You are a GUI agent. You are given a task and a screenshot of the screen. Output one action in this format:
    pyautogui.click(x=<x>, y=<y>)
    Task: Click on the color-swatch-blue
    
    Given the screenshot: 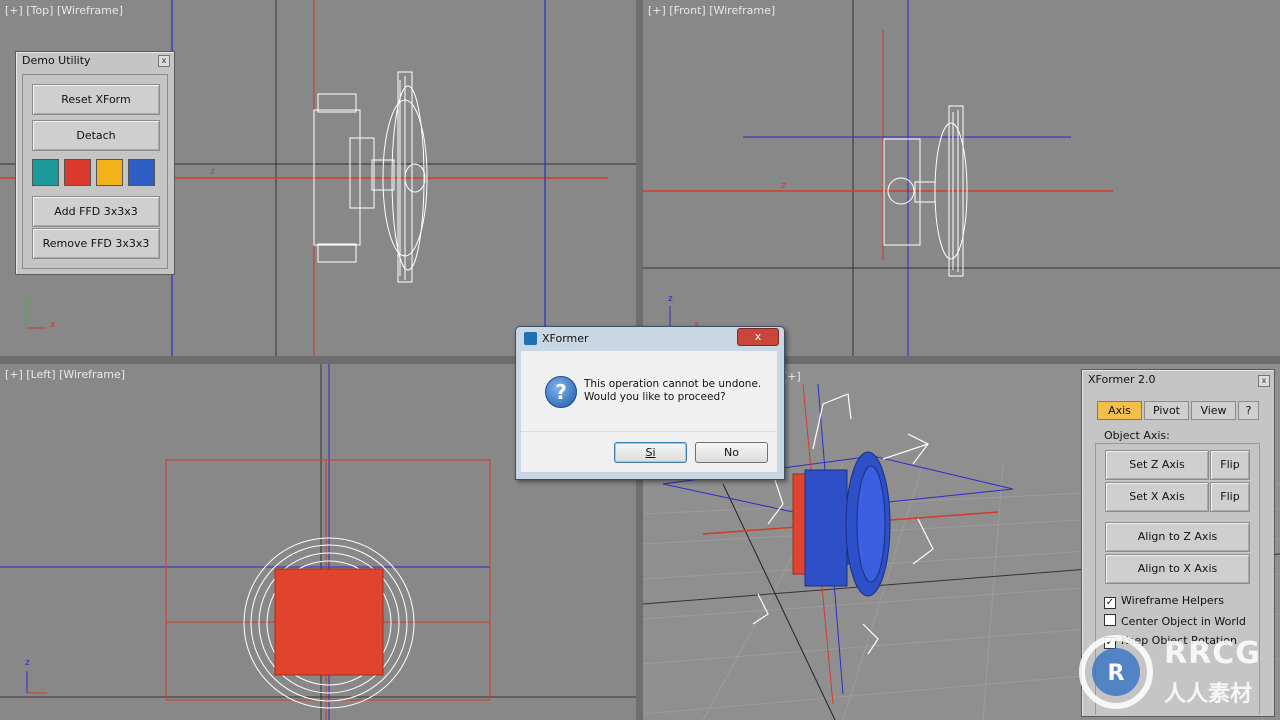 What is the action you would take?
    pyautogui.click(x=141, y=172)
    